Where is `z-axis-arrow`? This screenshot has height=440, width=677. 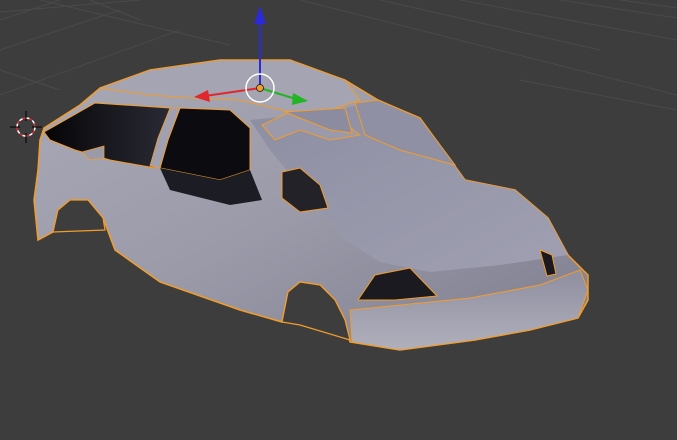
z-axis-arrow is located at coordinates (260, 15).